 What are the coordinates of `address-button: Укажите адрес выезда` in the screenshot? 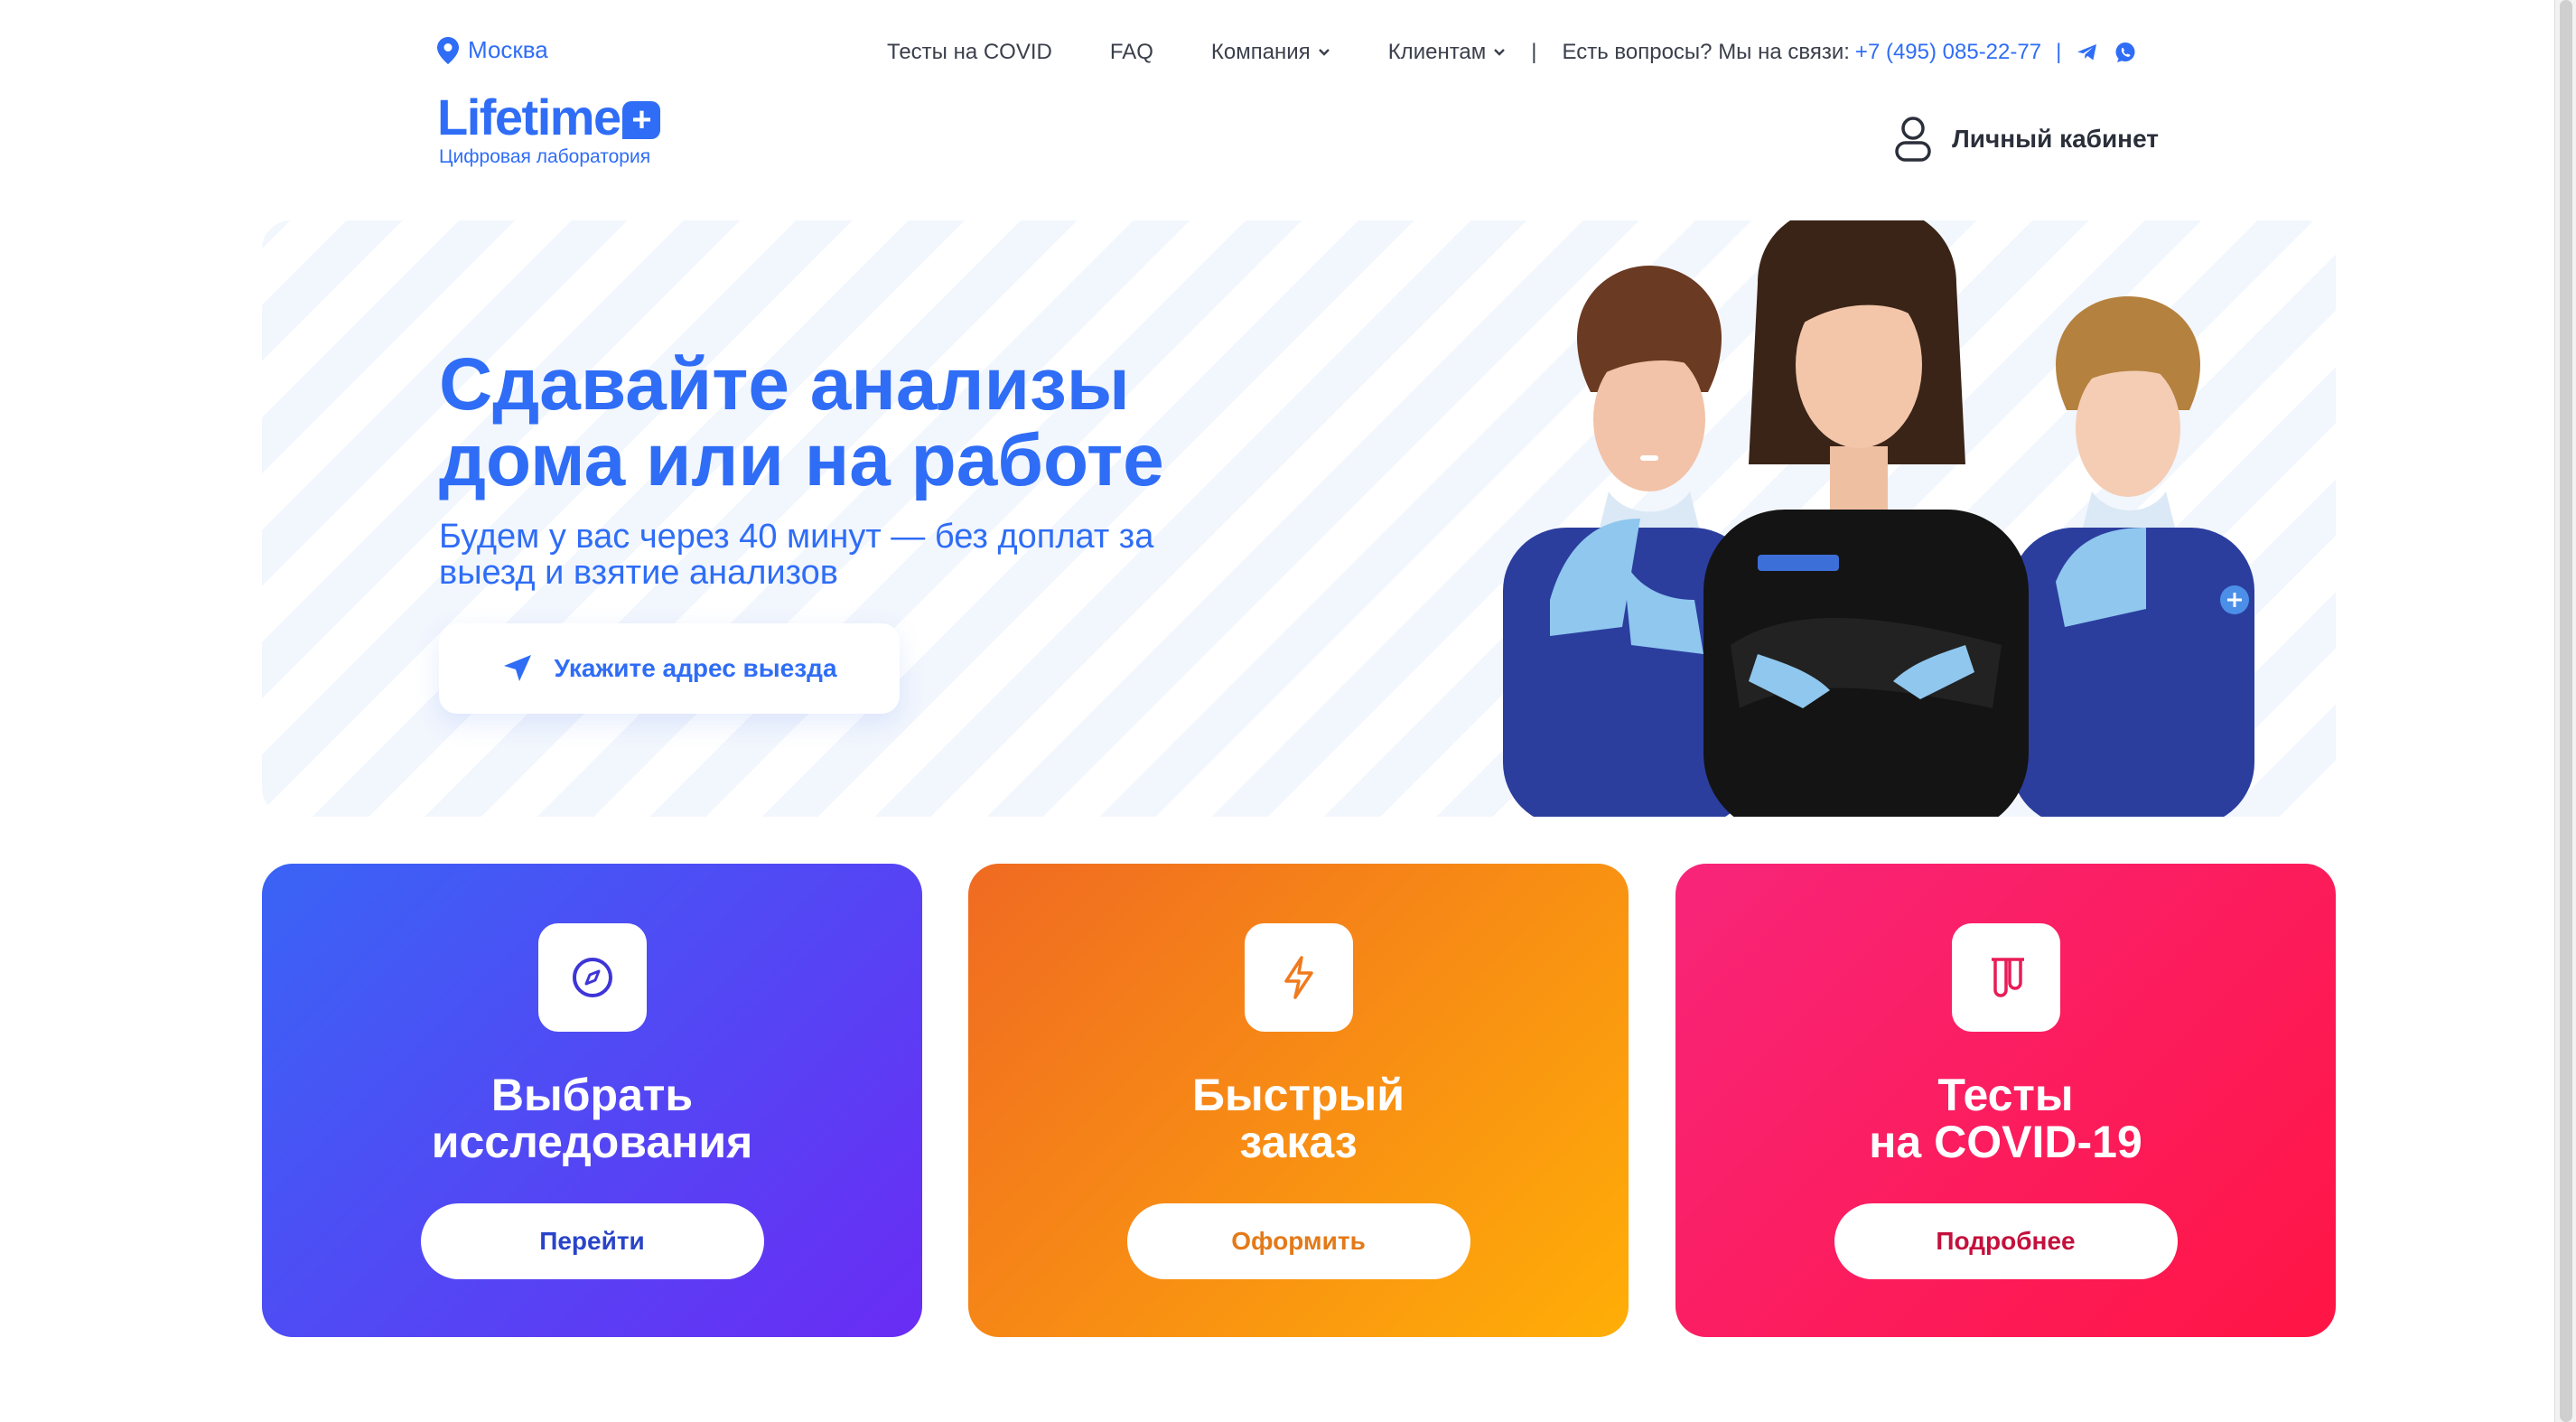 It's located at (669, 668).